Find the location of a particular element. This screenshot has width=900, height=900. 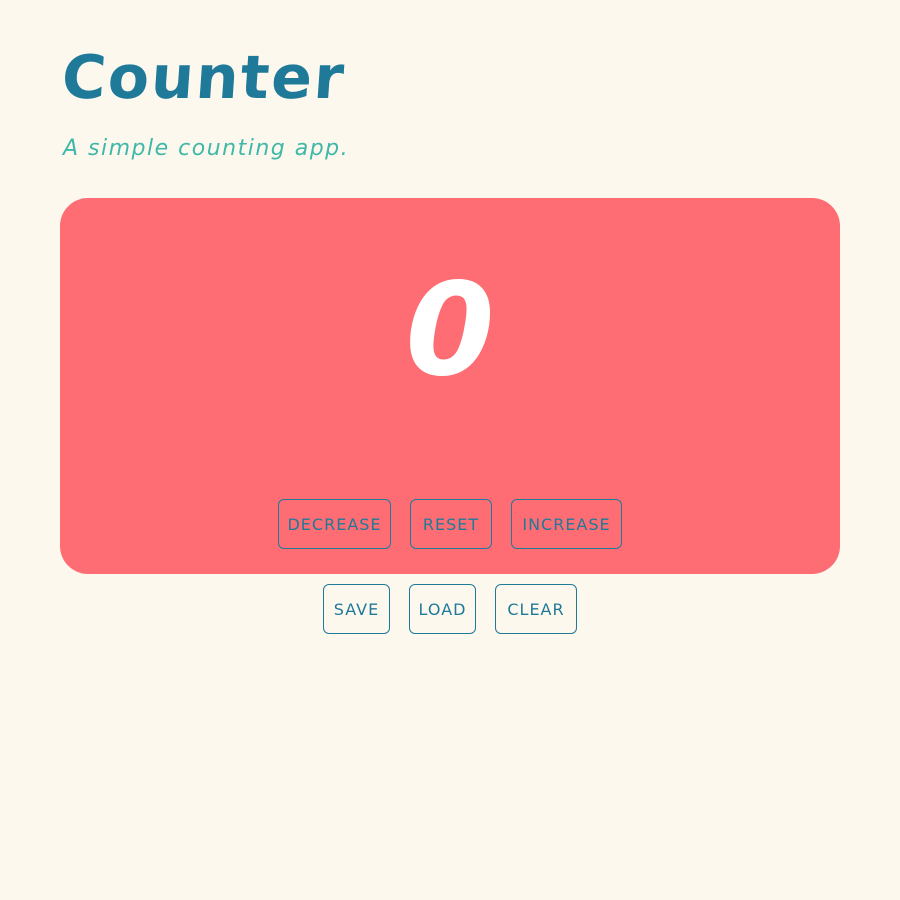

clear-button: Clear is located at coordinates (536, 609).